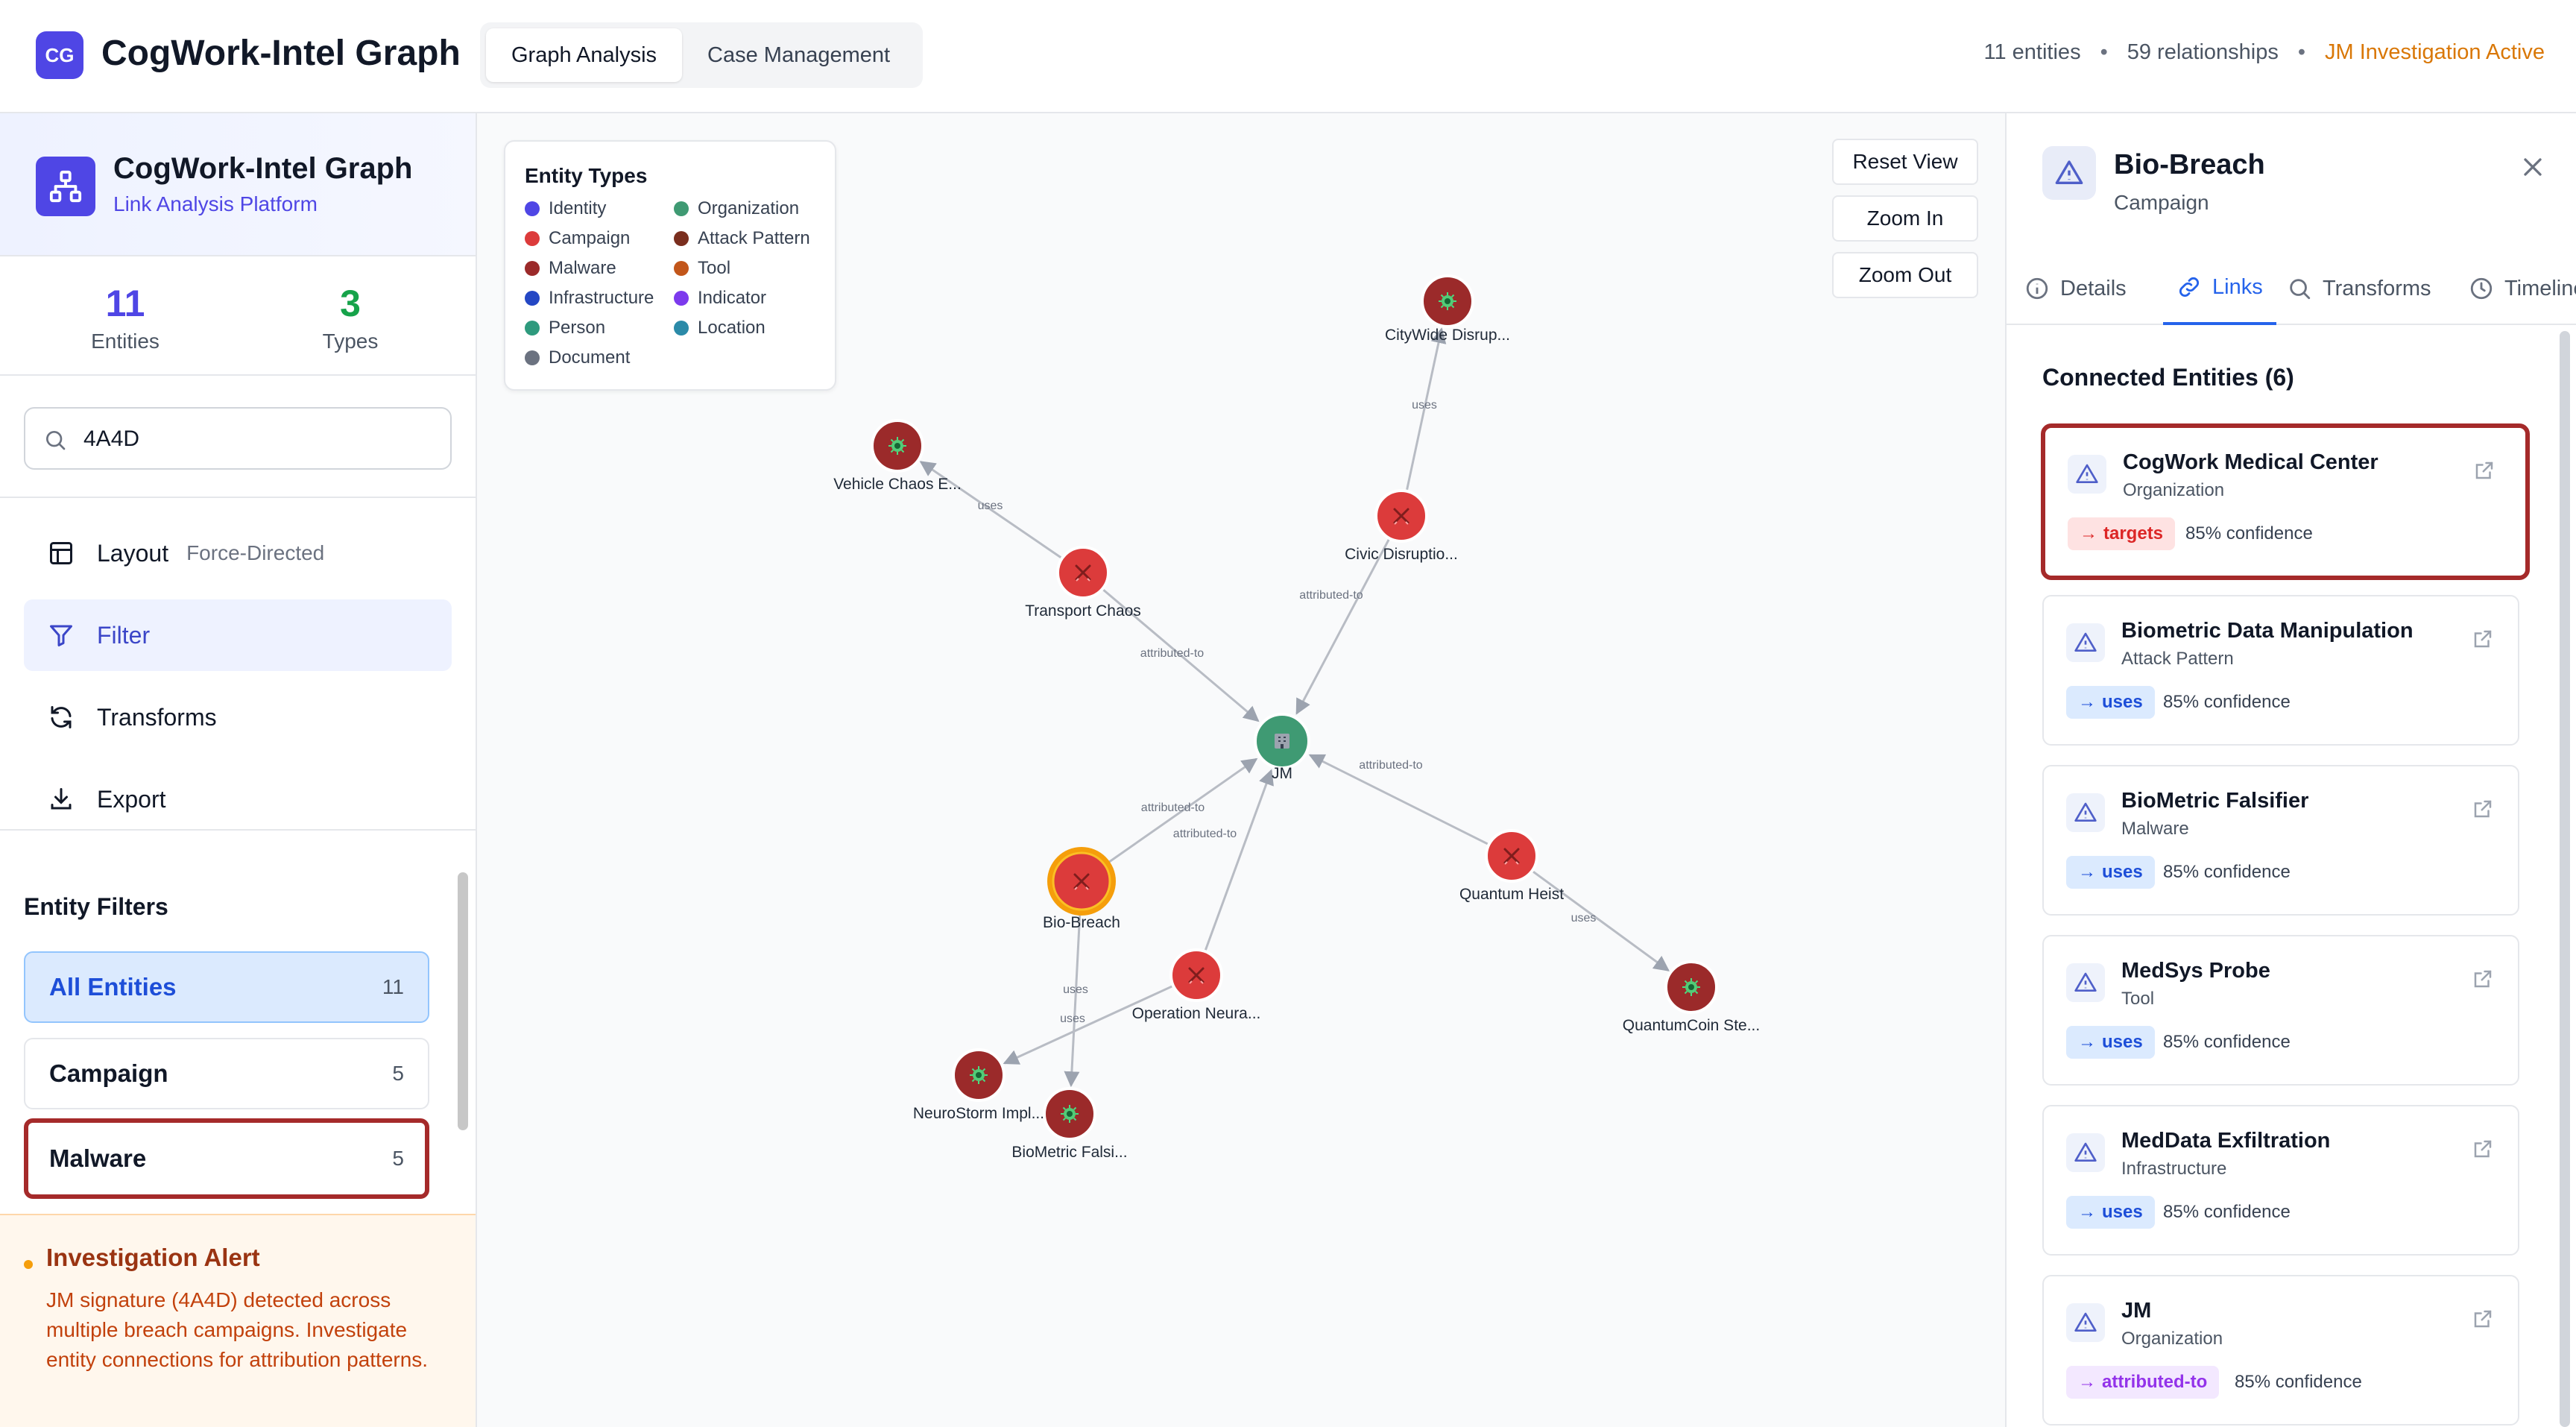  Describe the element at coordinates (1905, 162) in the screenshot. I see `reset-view-button: Reset View` at that location.